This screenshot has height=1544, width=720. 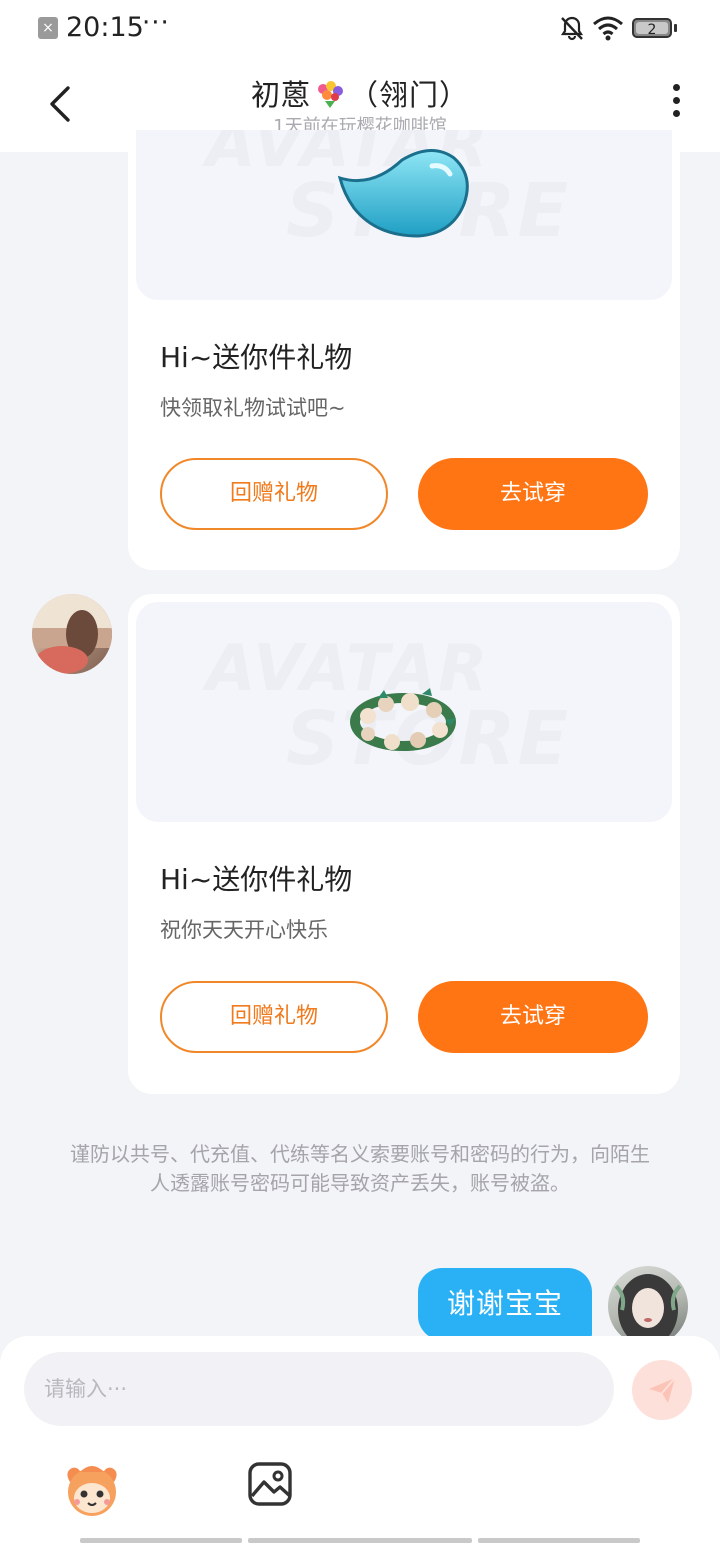 I want to click on image-picker-icon, so click(x=270, y=1484).